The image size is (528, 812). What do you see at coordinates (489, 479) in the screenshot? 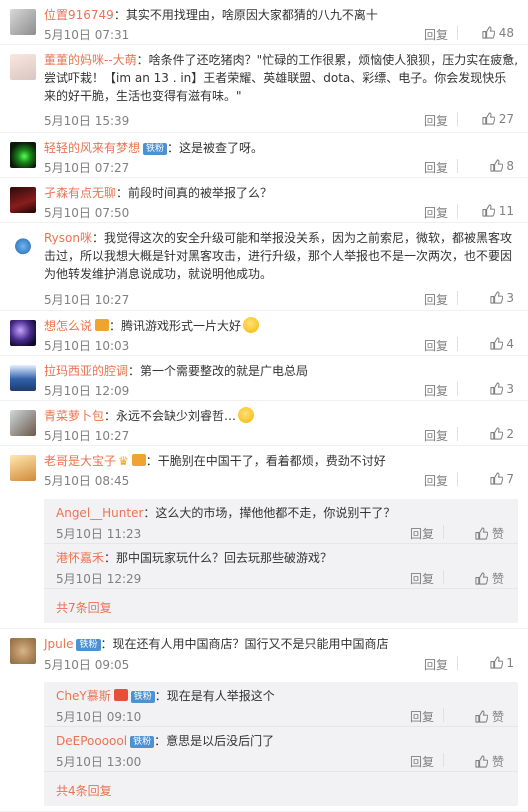
I see `like-button: 7` at bounding box center [489, 479].